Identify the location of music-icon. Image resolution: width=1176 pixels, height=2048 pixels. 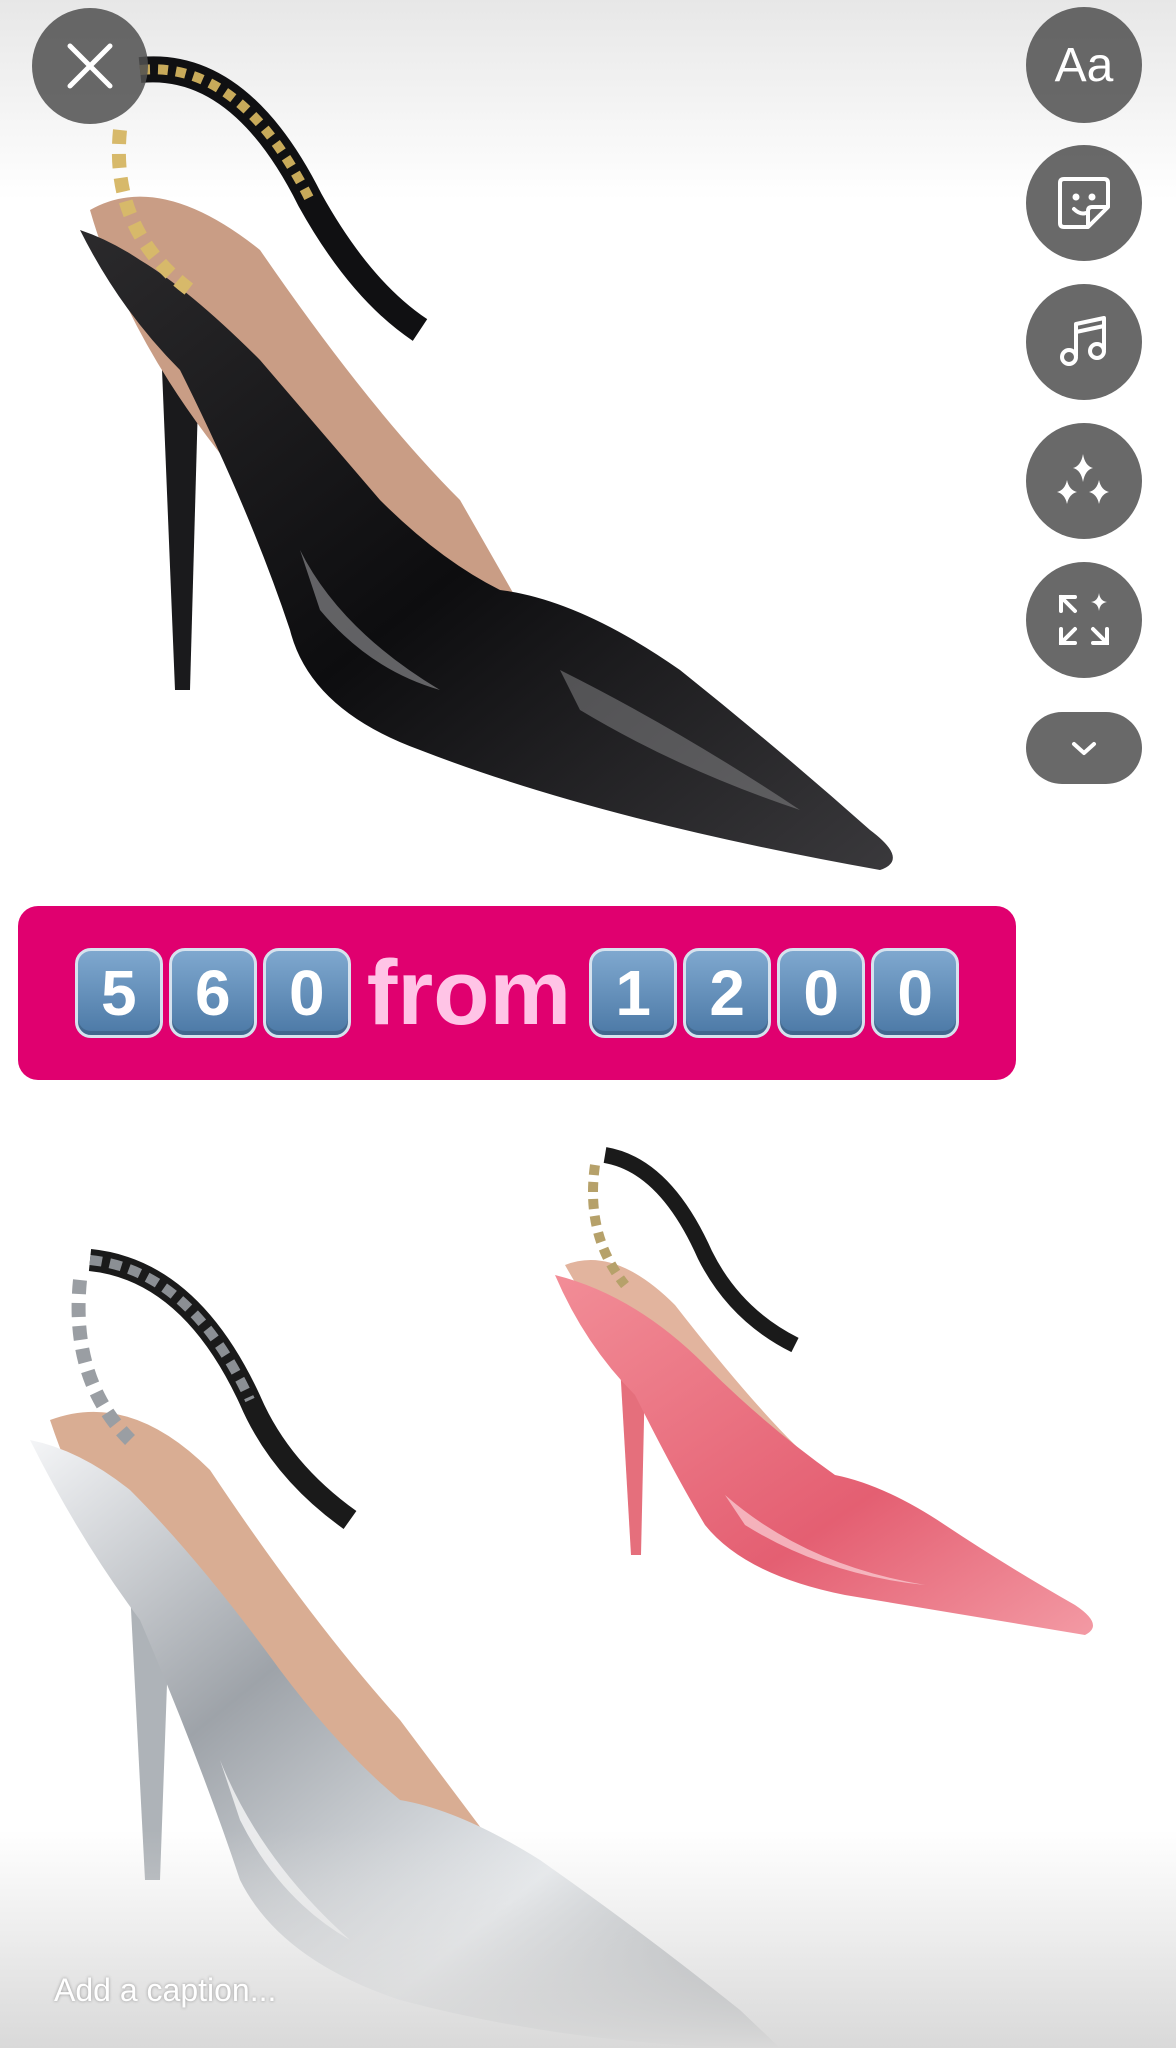
(1084, 342).